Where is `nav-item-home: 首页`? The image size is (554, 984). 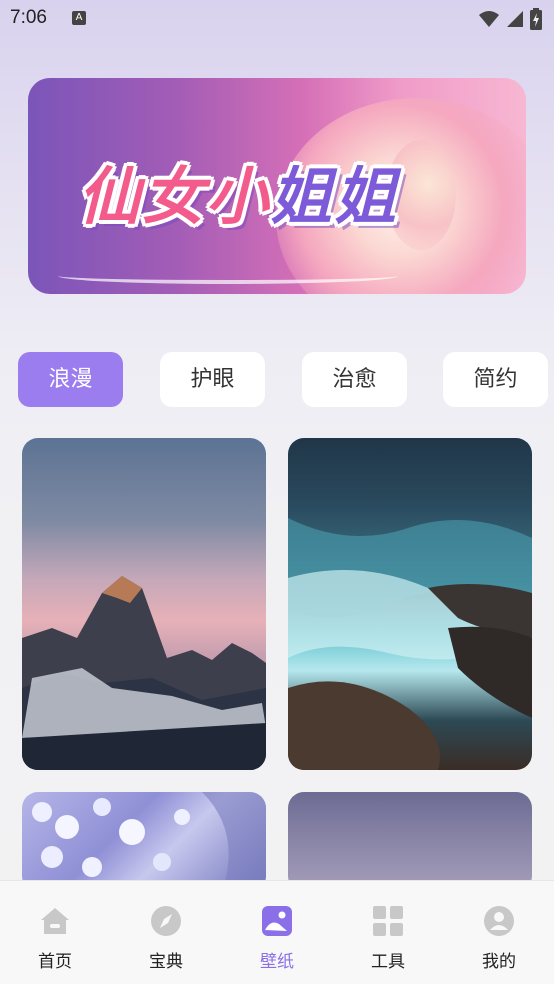
nav-item-home: 首页 is located at coordinates (55, 932).